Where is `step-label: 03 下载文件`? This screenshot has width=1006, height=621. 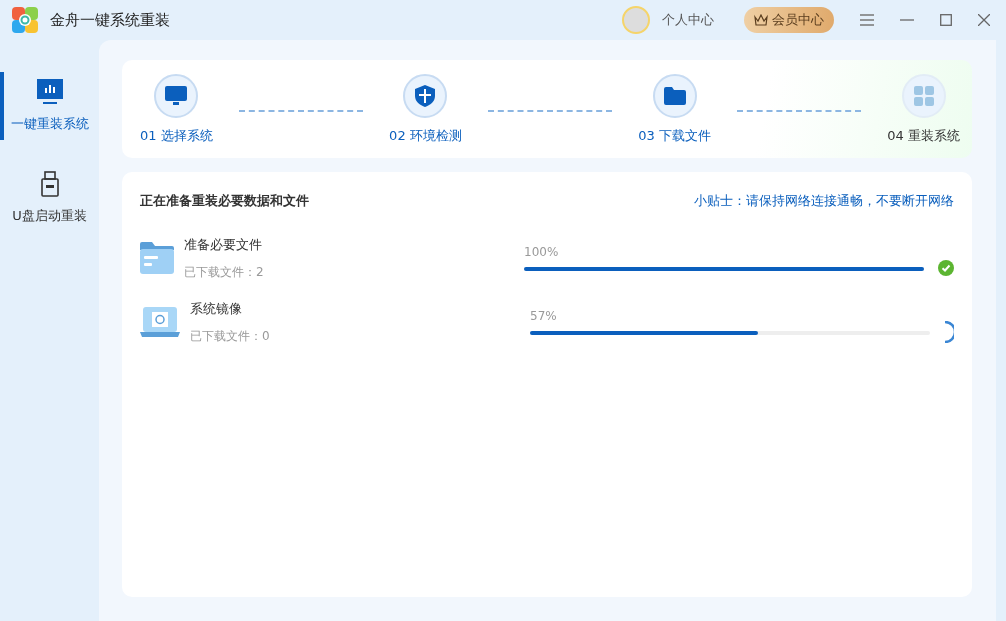
step-label: 03 下载文件 is located at coordinates (674, 136).